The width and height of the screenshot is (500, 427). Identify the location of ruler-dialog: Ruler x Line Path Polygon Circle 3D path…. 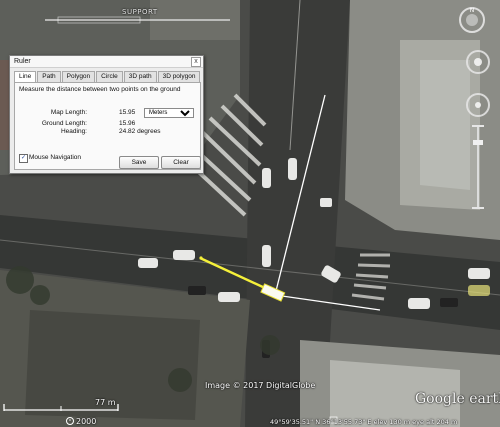
(106, 114).